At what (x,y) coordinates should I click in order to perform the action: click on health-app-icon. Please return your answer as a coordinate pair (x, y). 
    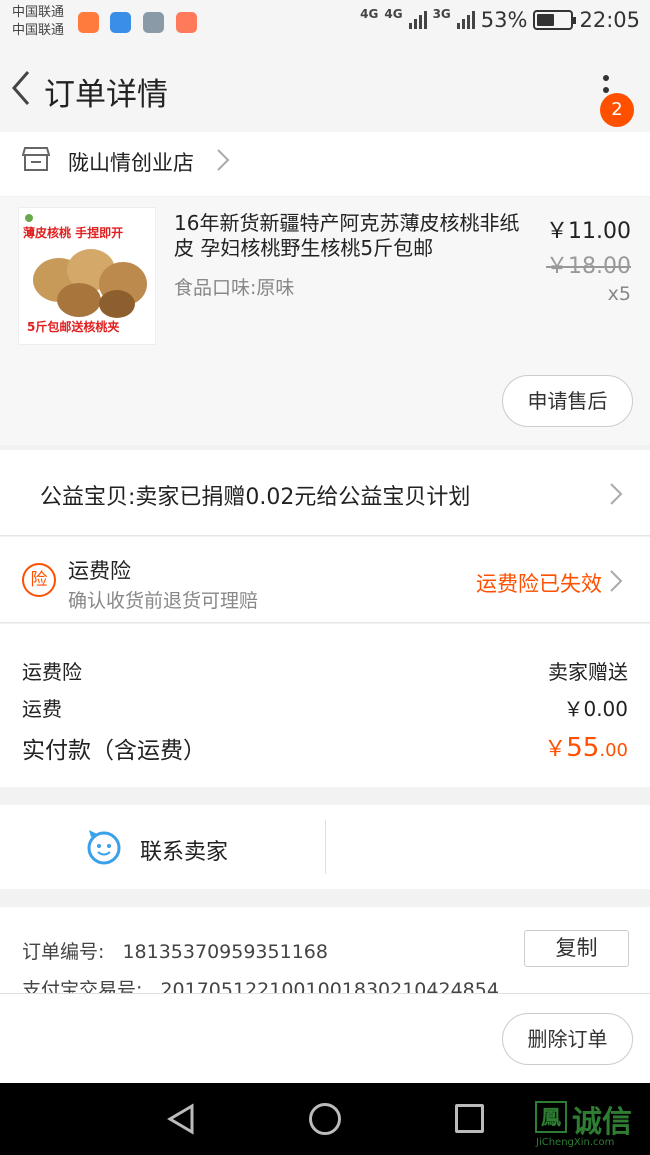
    Looking at the image, I should click on (120, 22).